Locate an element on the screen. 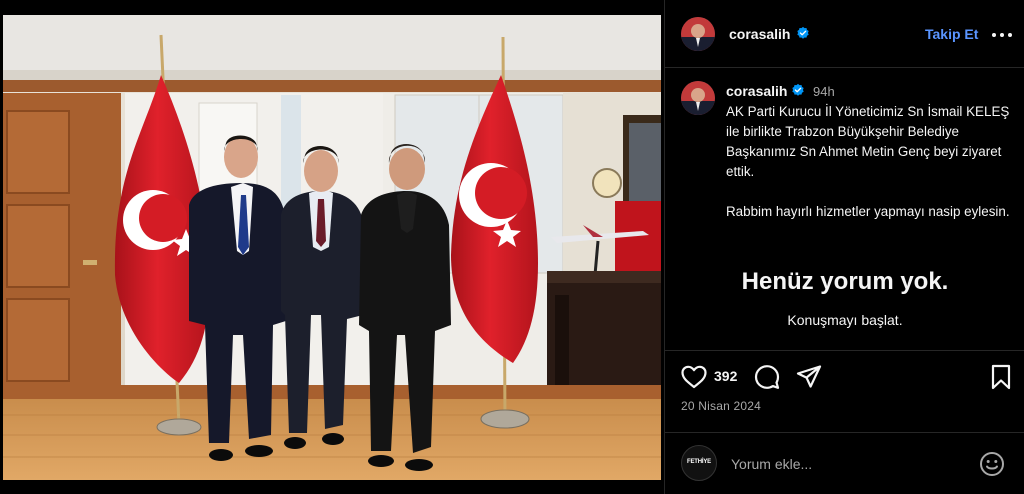 This screenshot has width=1024, height=494. caption-avatar-image is located at coordinates (698, 98).